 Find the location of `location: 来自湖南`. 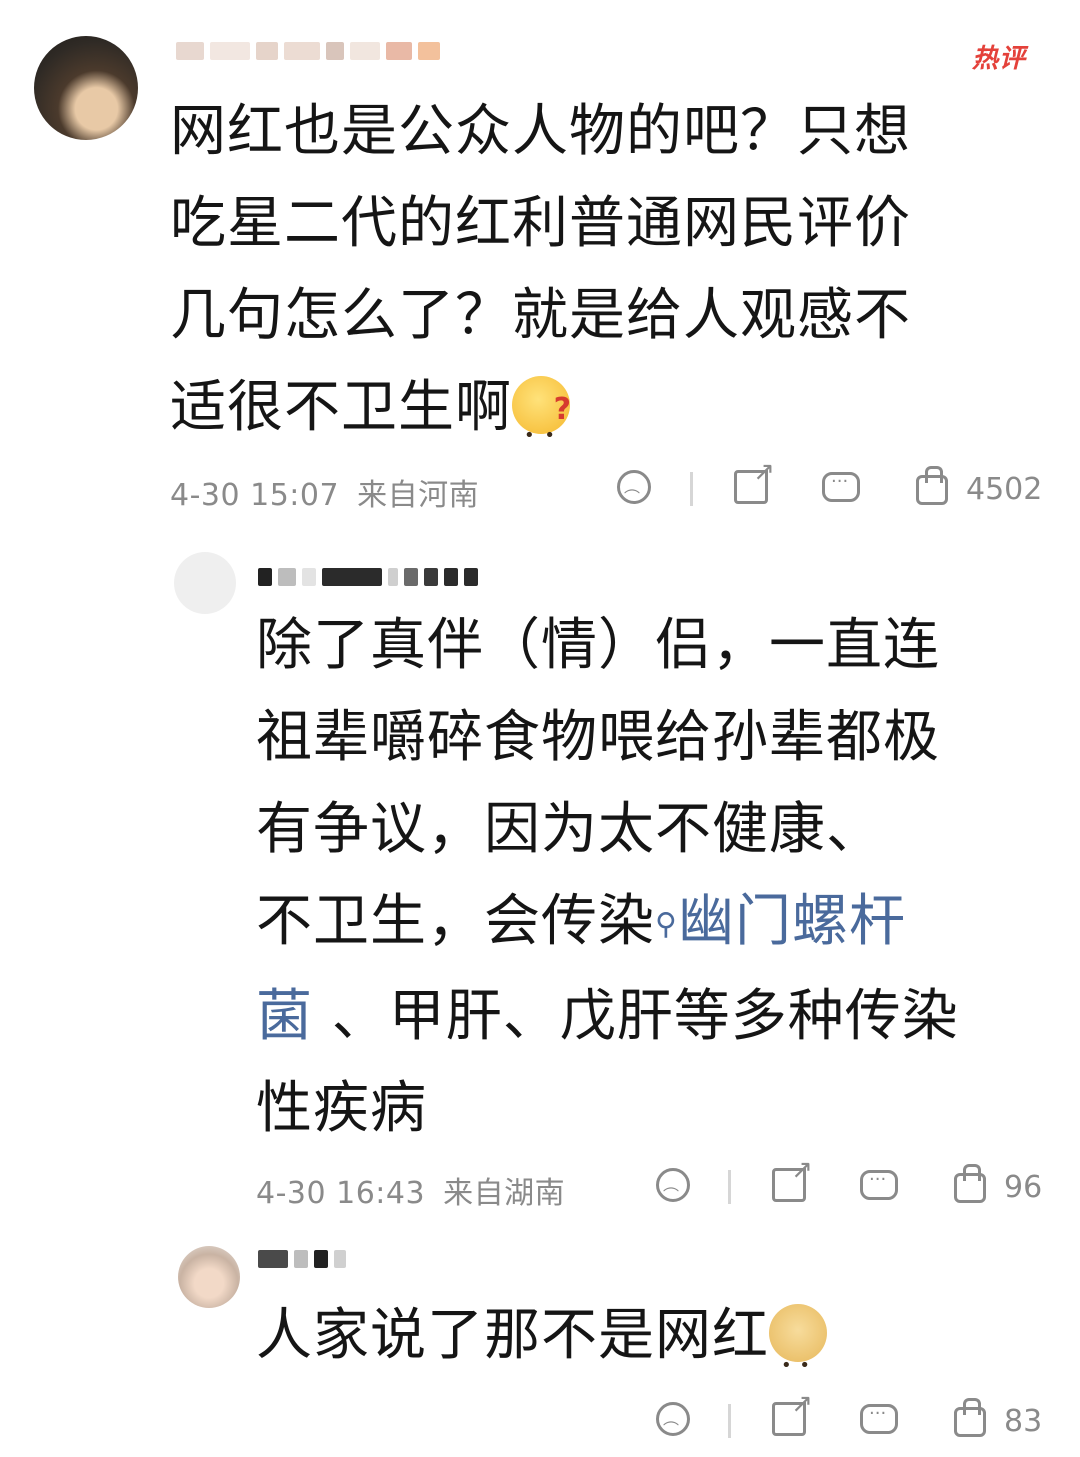

location: 来自湖南 is located at coordinates (504, 1193).